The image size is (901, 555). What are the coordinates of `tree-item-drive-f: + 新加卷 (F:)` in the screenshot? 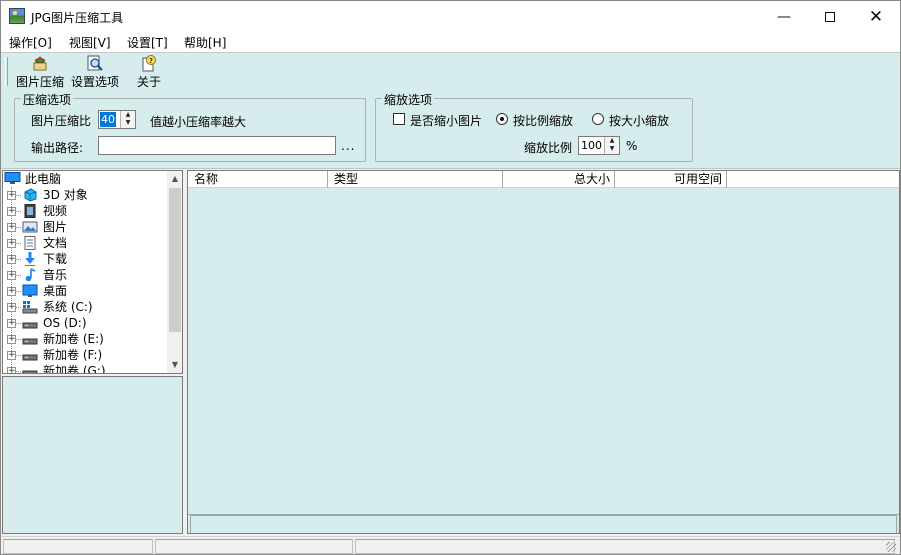 It's located at (85, 355).